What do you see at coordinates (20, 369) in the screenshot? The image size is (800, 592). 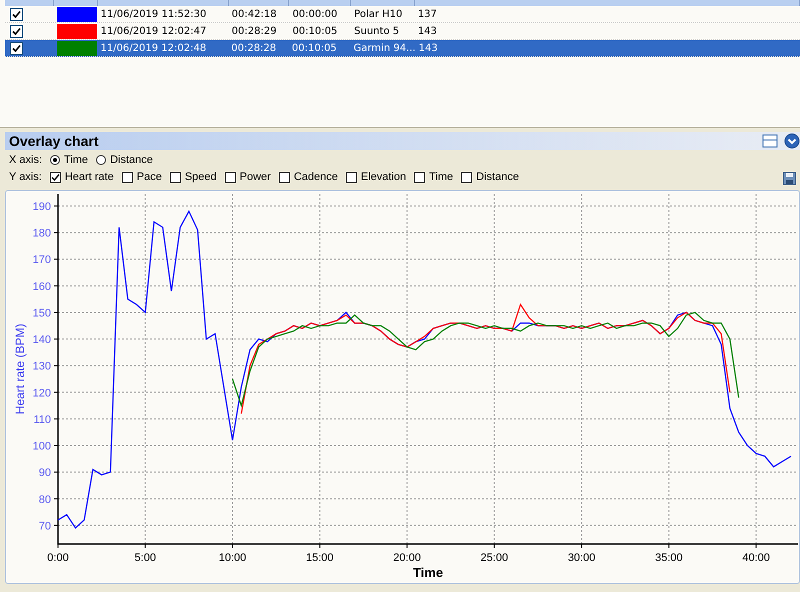 I see `y-axis-title: Heart rate (BPM)` at bounding box center [20, 369].